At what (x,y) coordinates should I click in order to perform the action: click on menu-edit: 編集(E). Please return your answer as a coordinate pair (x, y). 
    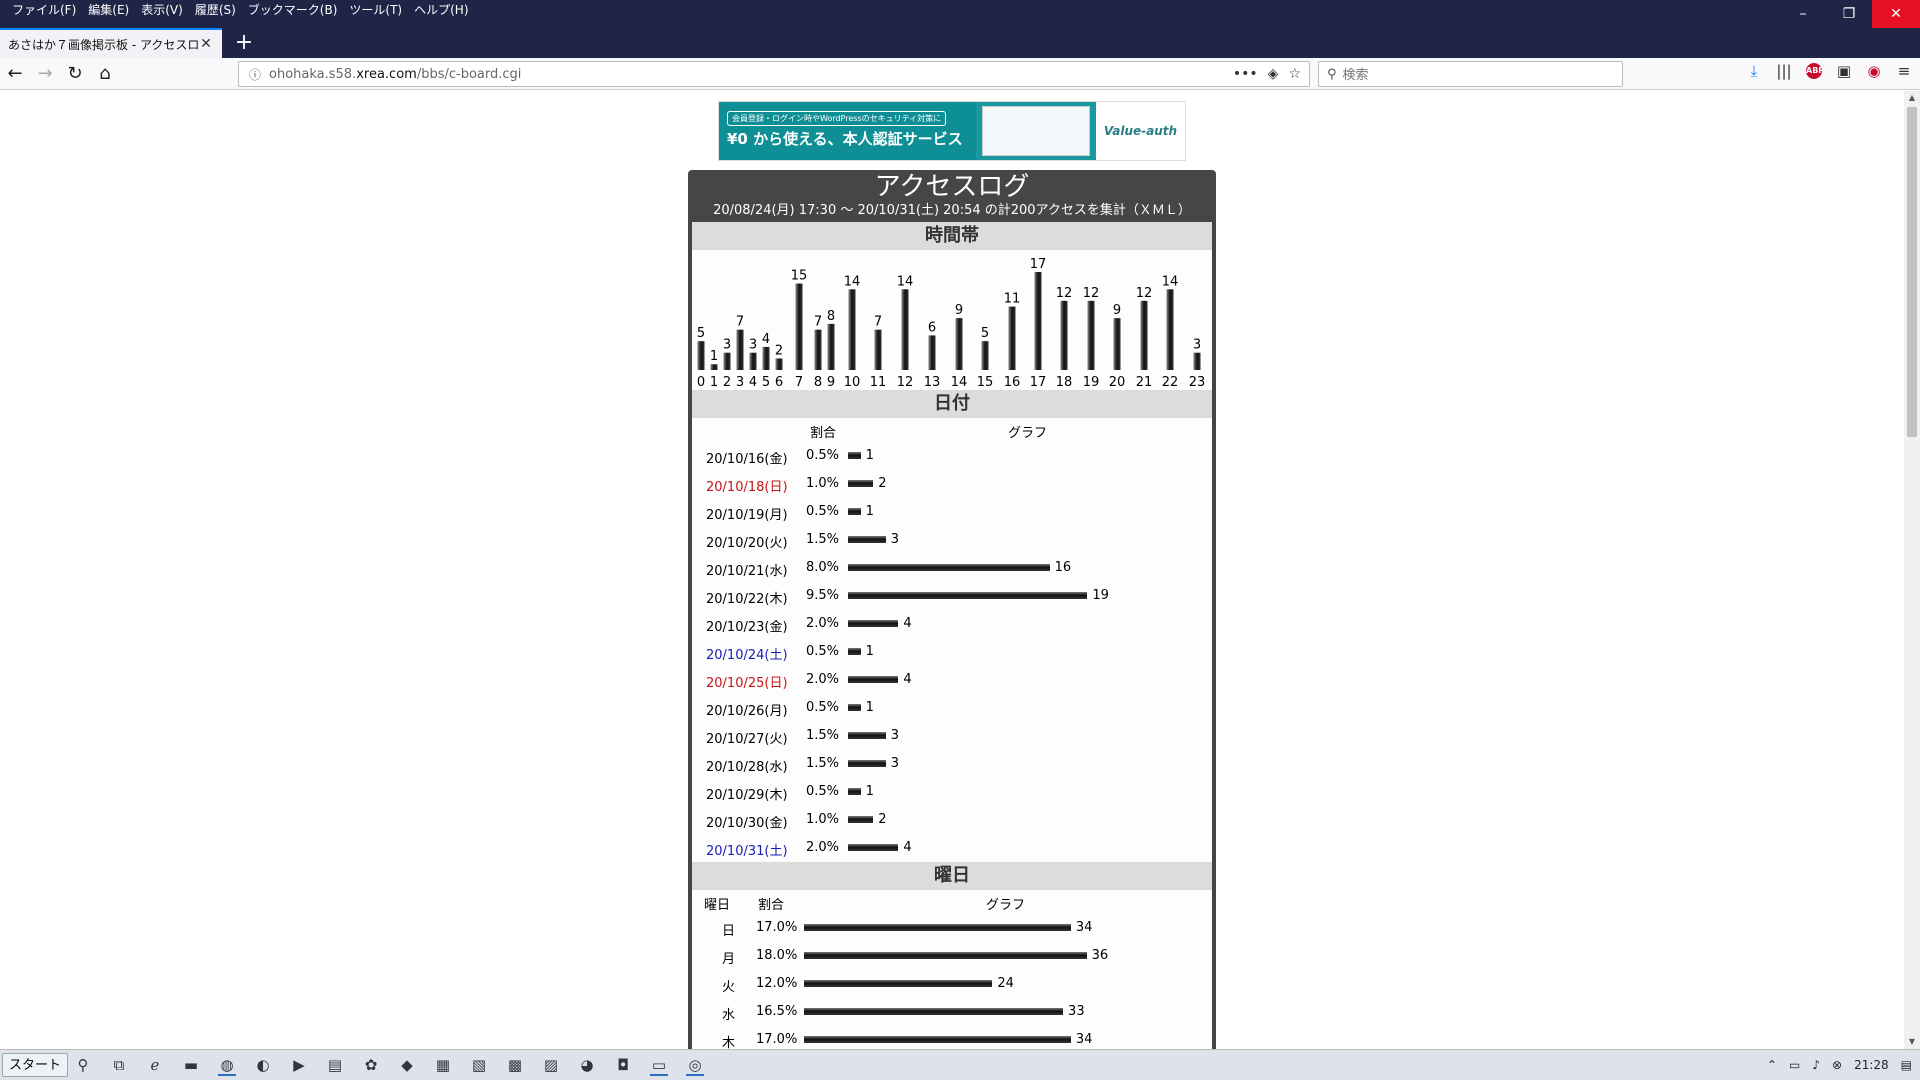
    Looking at the image, I should click on (108, 10).